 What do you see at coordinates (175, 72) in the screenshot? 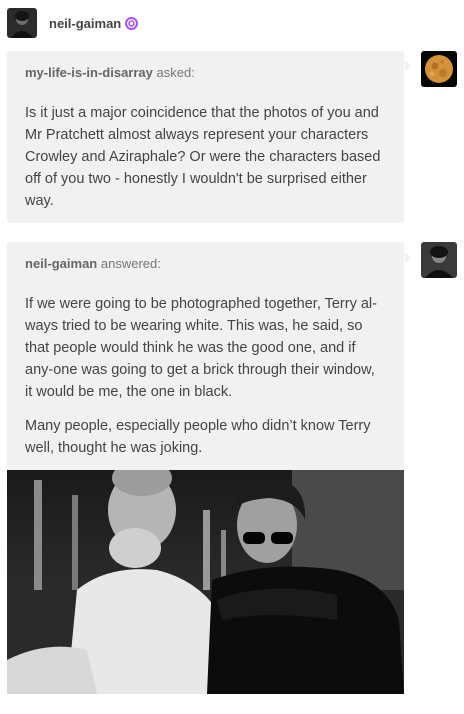
I see `asked-label: asked:` at bounding box center [175, 72].